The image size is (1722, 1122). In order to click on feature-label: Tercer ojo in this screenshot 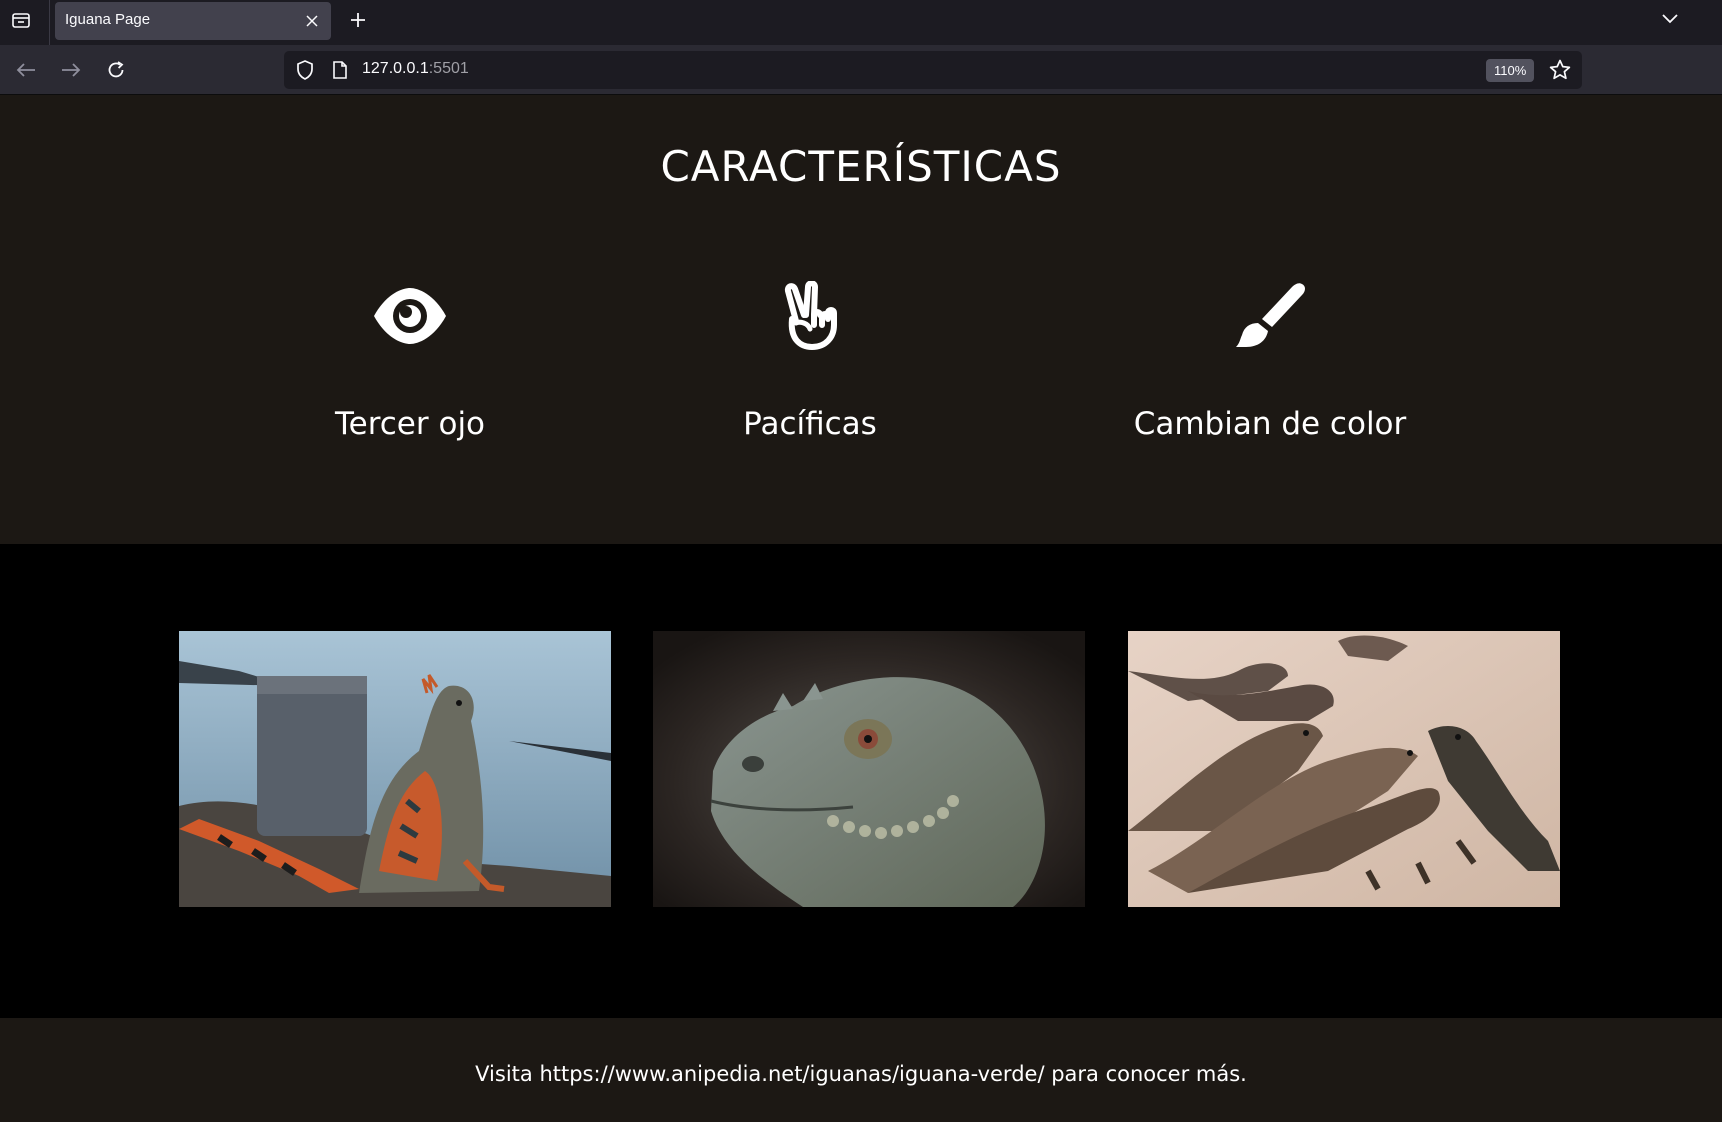, I will do `click(410, 424)`.